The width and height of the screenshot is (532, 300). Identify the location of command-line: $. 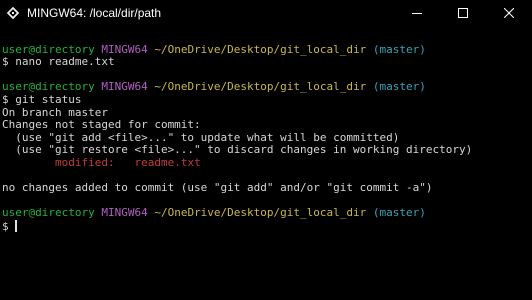
(256, 226).